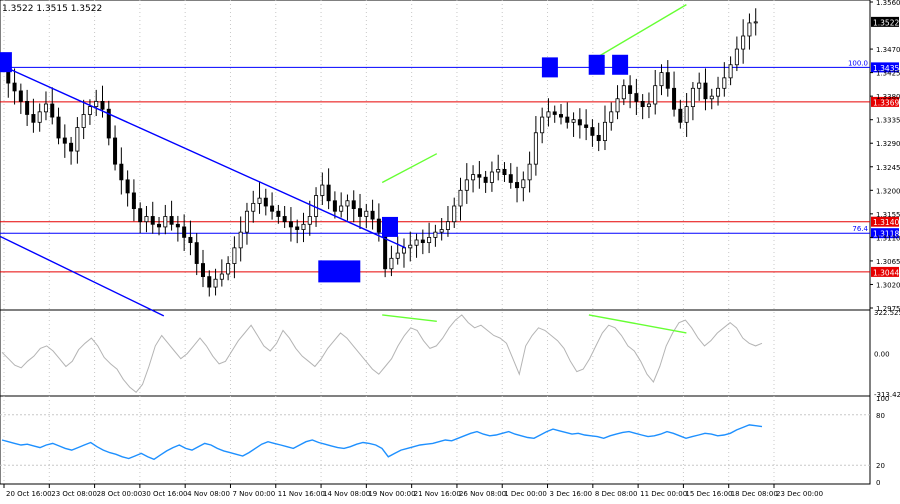 The image size is (900, 504). I want to click on oscillator-2-tick: 20, so click(880, 466).